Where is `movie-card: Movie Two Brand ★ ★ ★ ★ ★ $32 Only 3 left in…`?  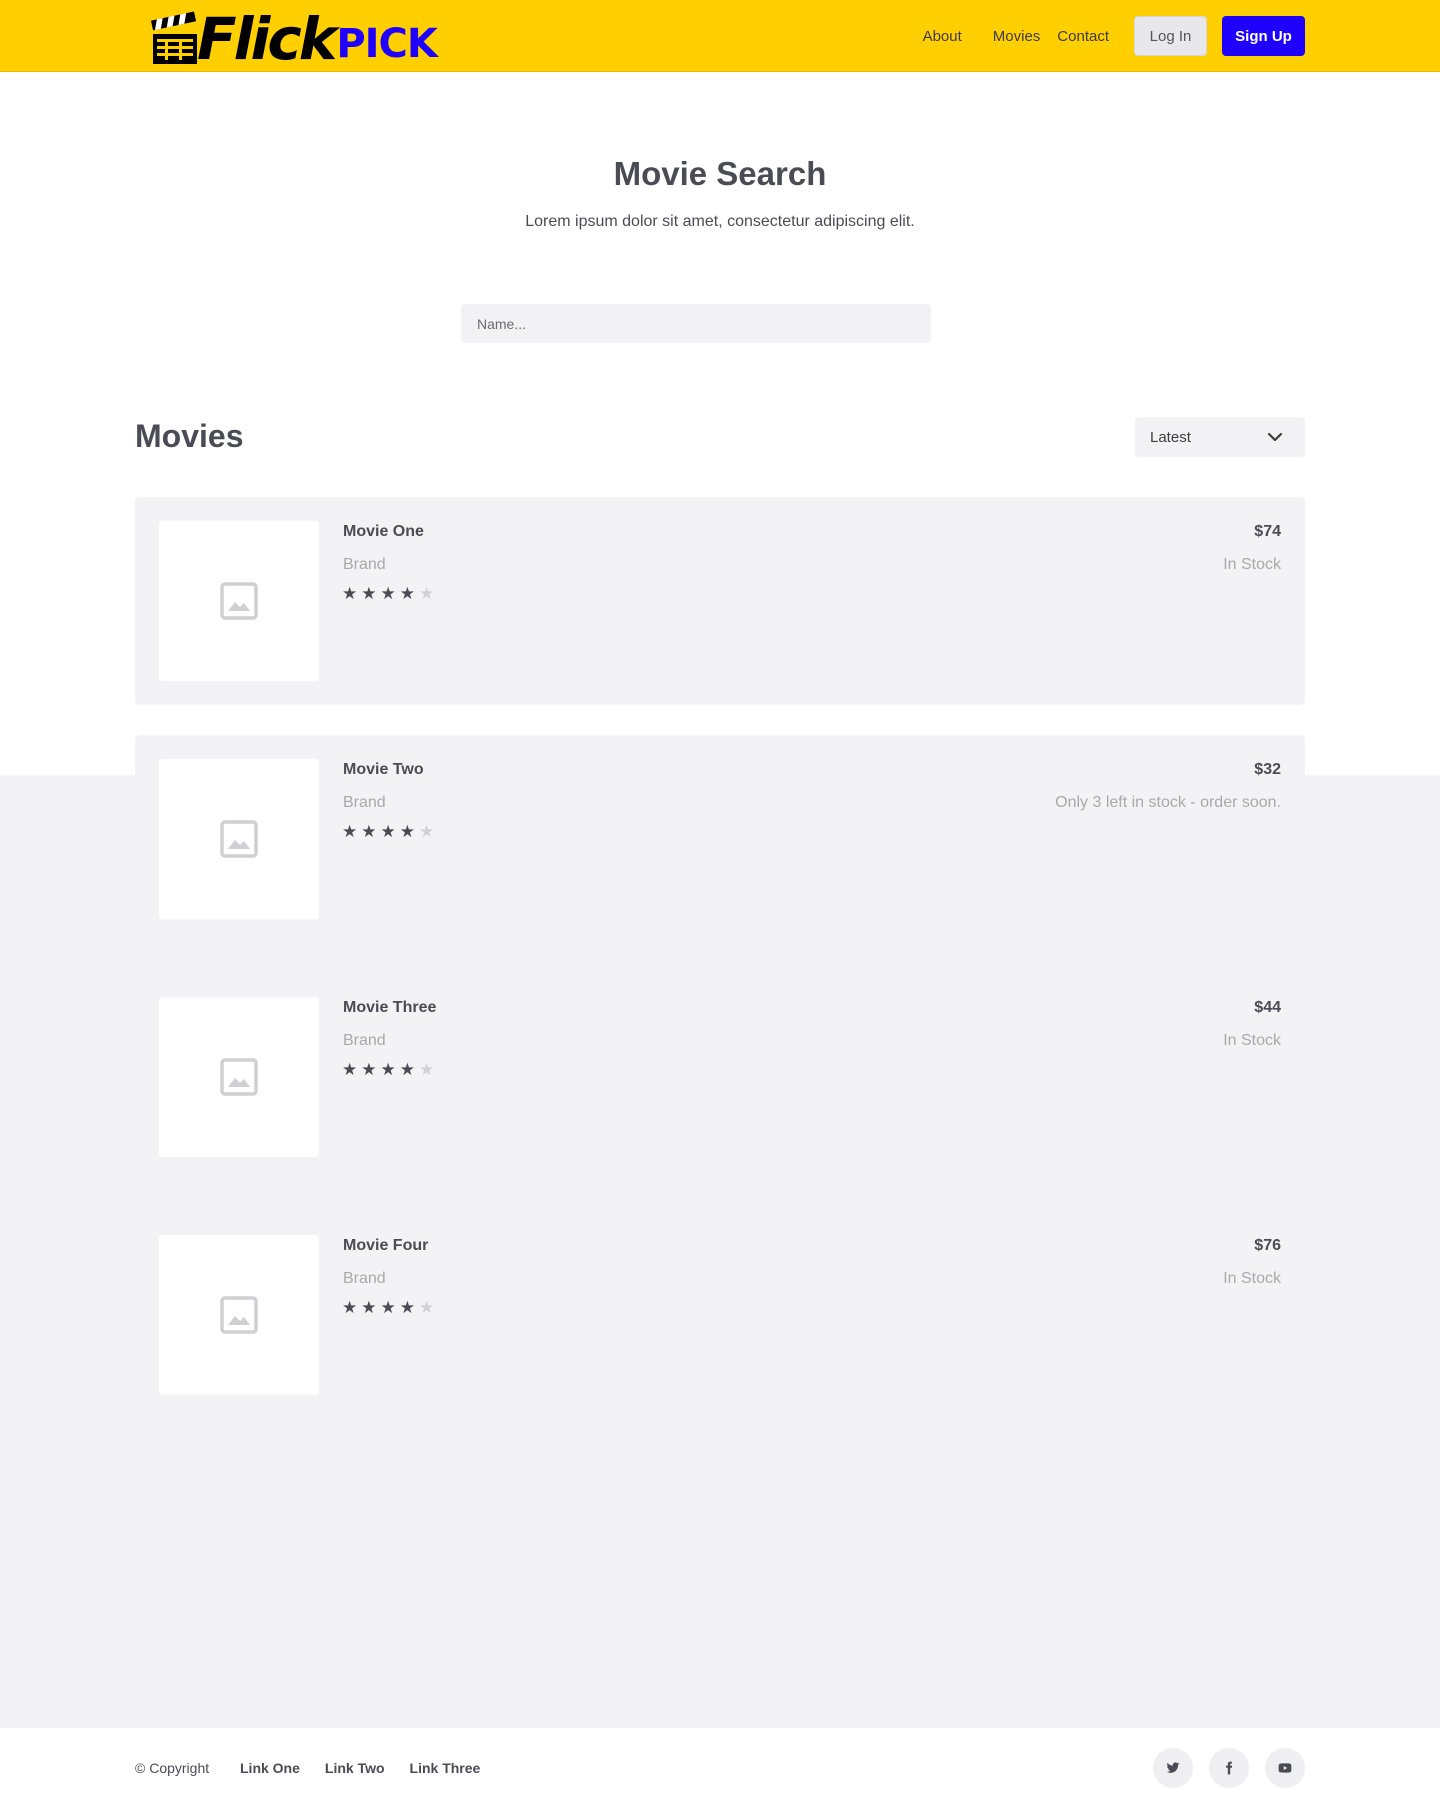
movie-card: Movie Two Brand ★ ★ ★ ★ ★ $32 Only 3 left in… is located at coordinates (720, 839).